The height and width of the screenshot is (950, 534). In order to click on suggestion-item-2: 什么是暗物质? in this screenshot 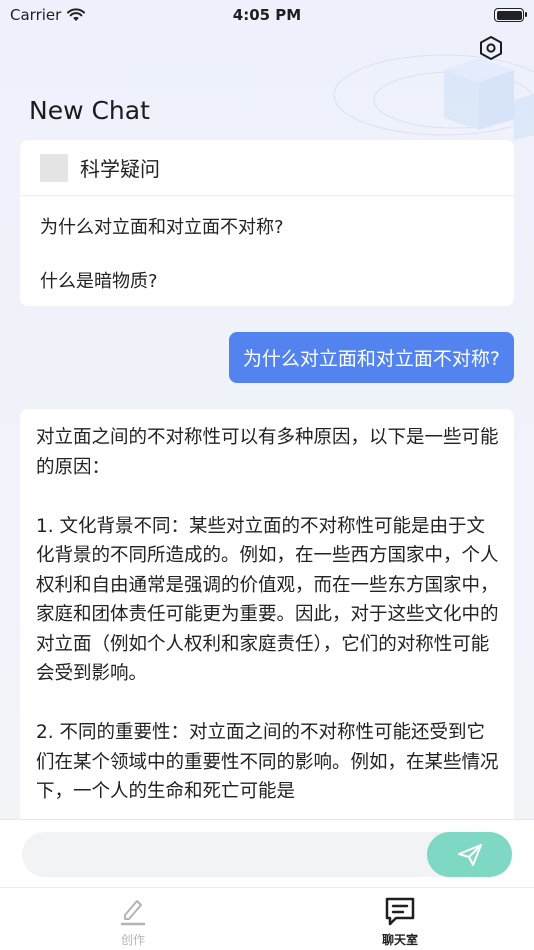, I will do `click(99, 280)`.